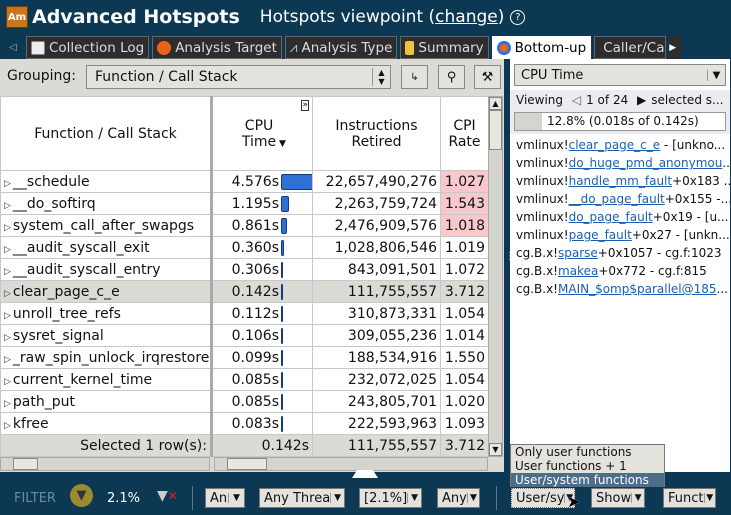 This screenshot has width=731, height=515. What do you see at coordinates (244, 203) in the screenshot?
I see `table-row: ▷ __do_softirq 1.195s 2,263,759,724 1.543` at bounding box center [244, 203].